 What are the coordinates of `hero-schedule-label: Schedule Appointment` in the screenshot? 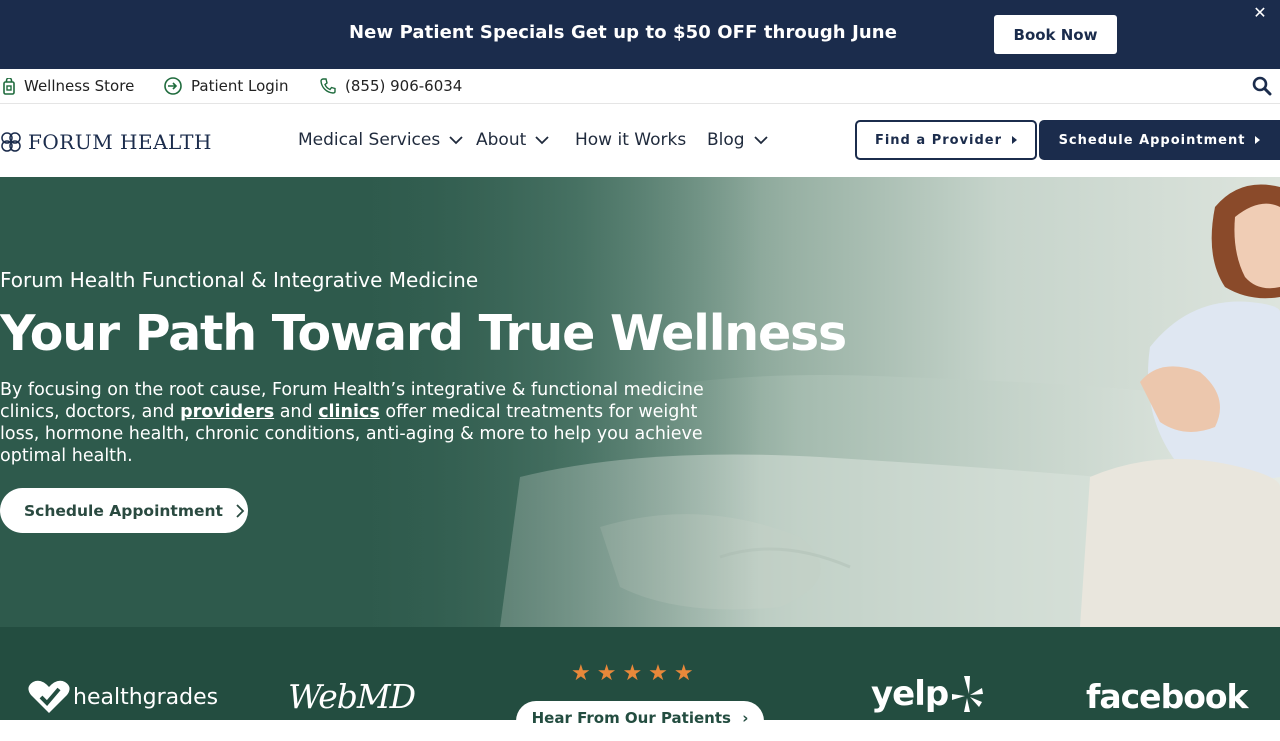 It's located at (123, 510).